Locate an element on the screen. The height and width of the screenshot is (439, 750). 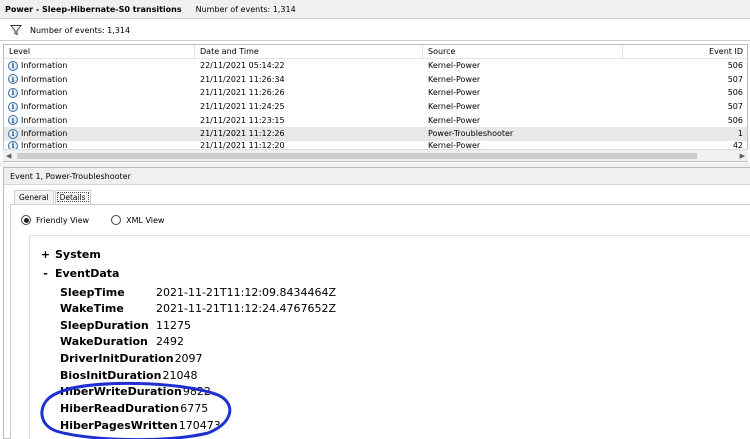
filter-icon is located at coordinates (16, 30).